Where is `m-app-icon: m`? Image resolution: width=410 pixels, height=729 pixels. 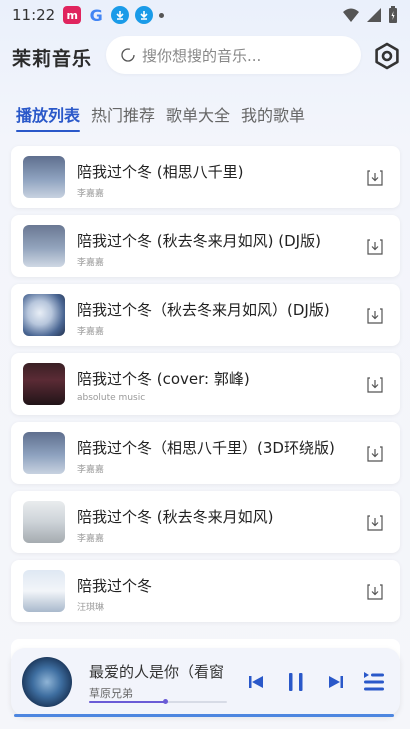 m-app-icon: m is located at coordinates (72, 15).